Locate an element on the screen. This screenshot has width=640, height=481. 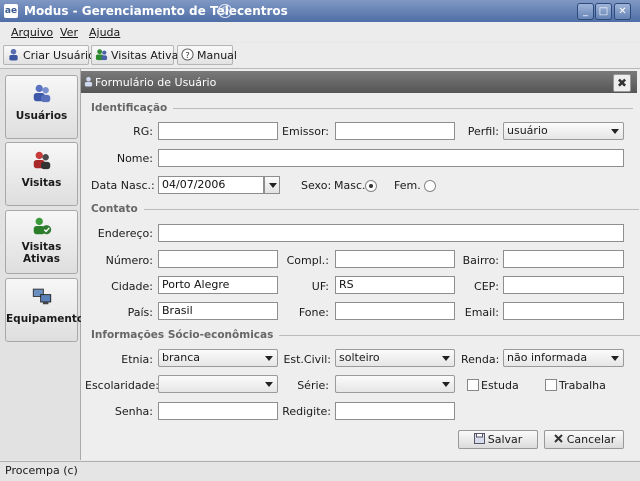
masc-radio is located at coordinates (371, 186).